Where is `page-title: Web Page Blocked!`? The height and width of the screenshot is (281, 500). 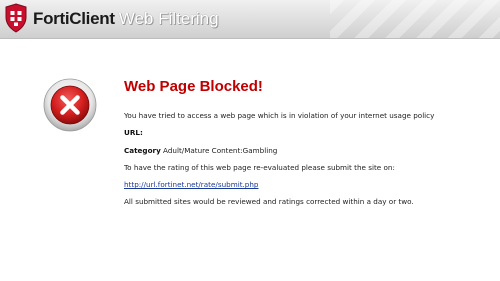 page-title: Web Page Blocked! is located at coordinates (193, 86).